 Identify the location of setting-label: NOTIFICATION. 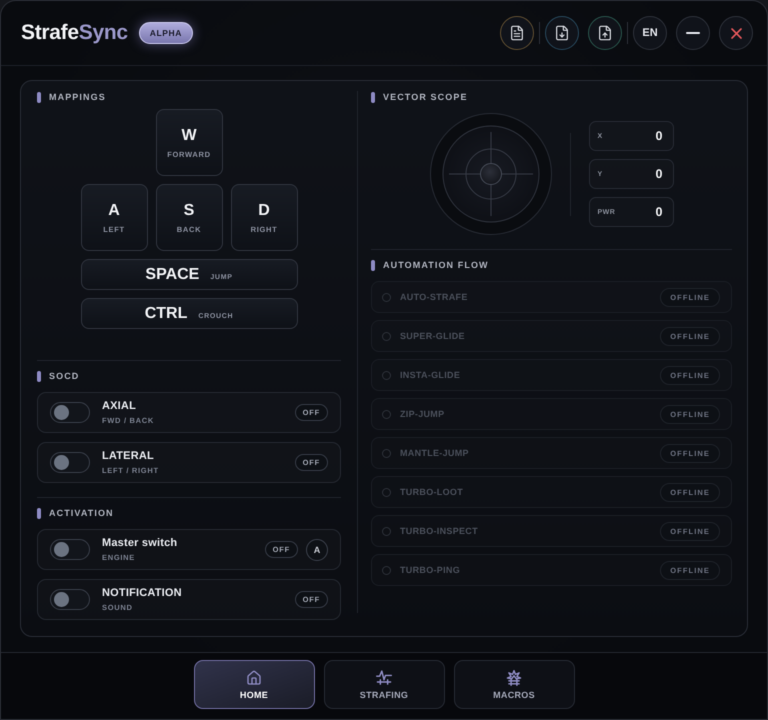
(142, 593).